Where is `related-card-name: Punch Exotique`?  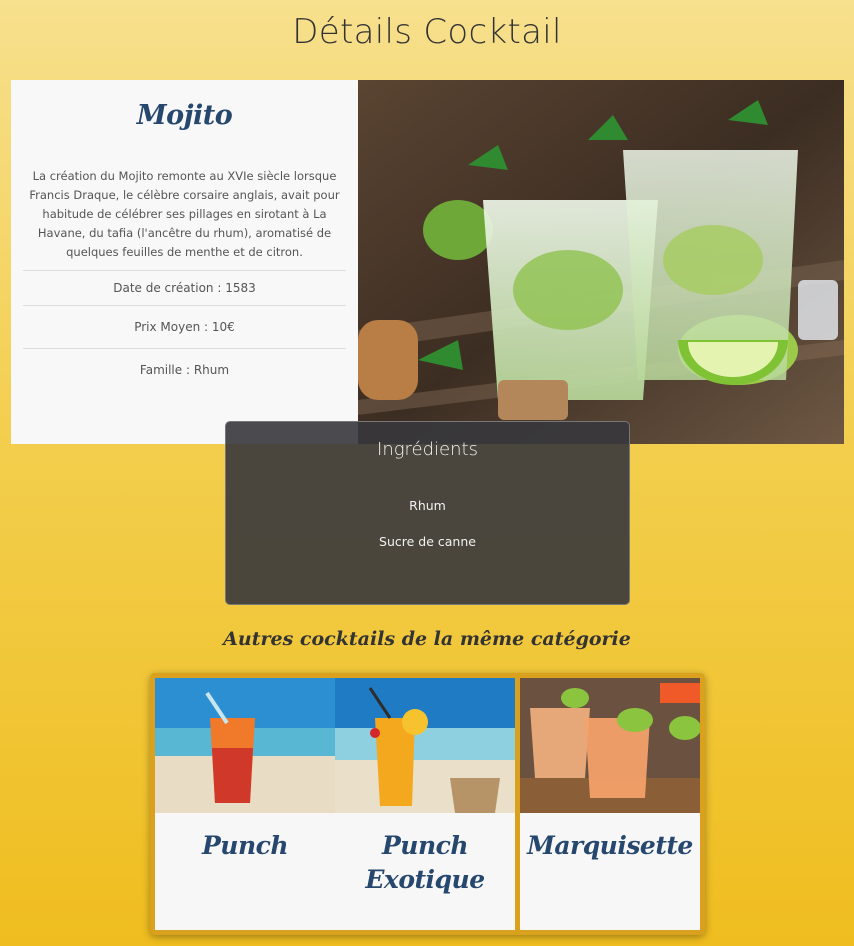 related-card-name: Punch Exotique is located at coordinates (425, 862).